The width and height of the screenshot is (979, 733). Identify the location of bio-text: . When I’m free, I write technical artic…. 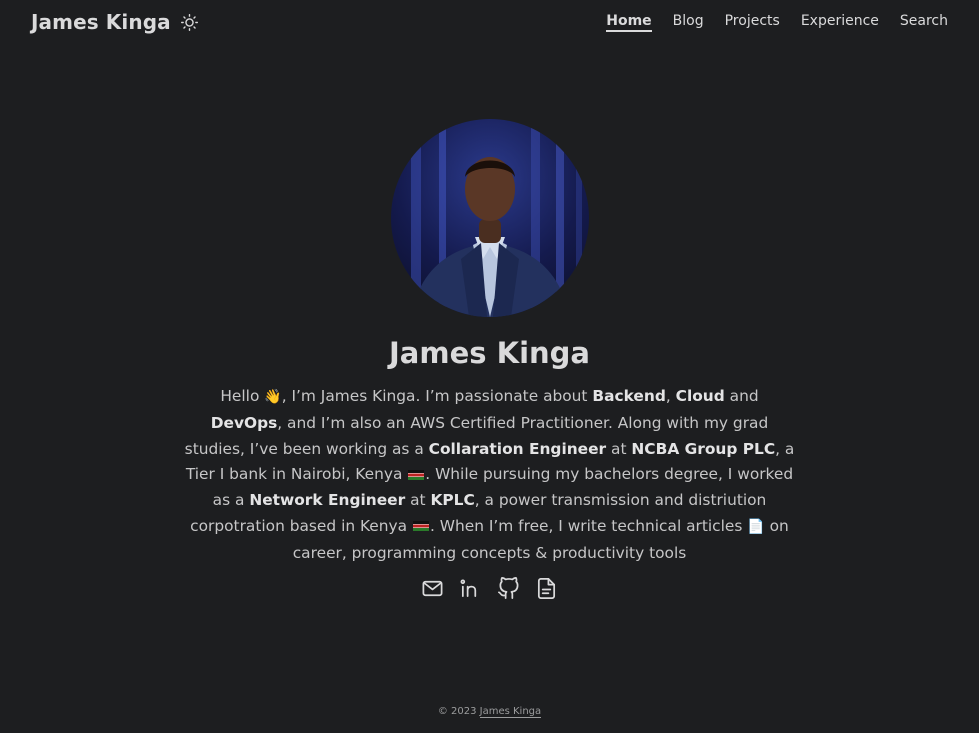
(588, 525).